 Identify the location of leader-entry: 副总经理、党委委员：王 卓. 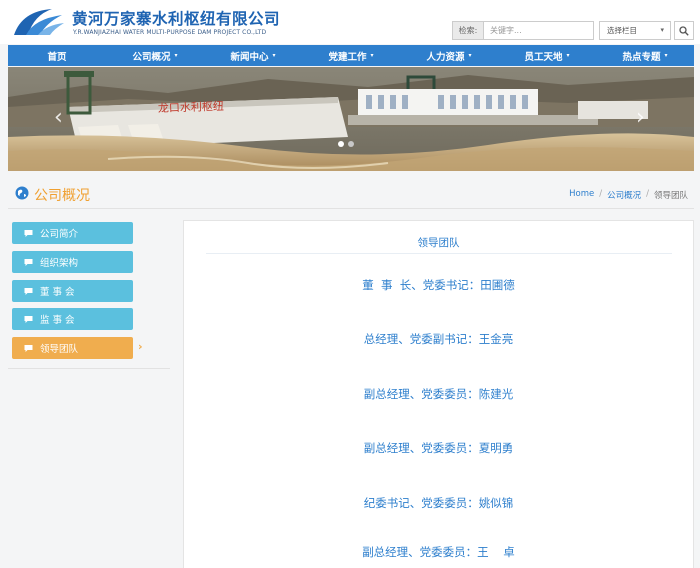
(438, 552).